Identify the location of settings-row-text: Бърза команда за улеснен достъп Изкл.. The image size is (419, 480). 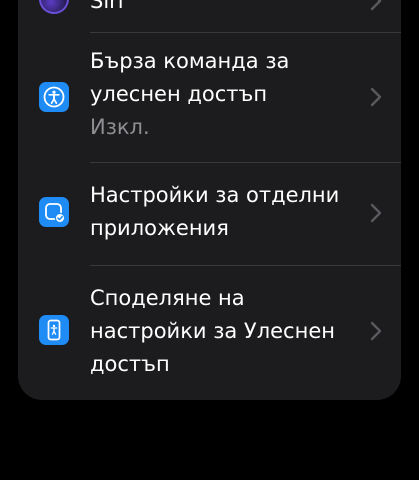
(225, 94).